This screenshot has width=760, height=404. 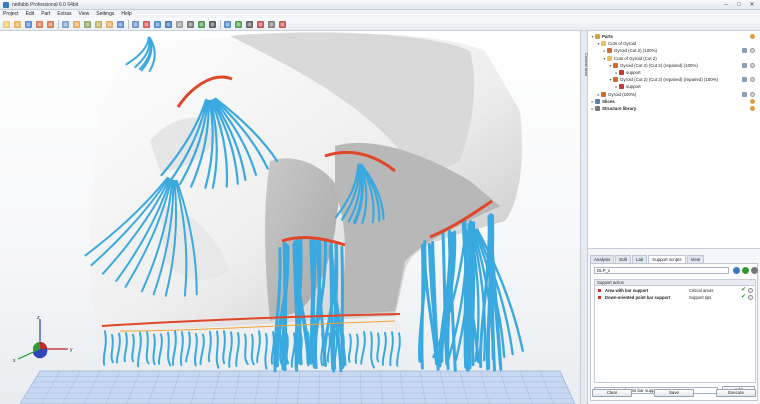 What do you see at coordinates (661, 270) in the screenshot?
I see `script-select: DLP_x` at bounding box center [661, 270].